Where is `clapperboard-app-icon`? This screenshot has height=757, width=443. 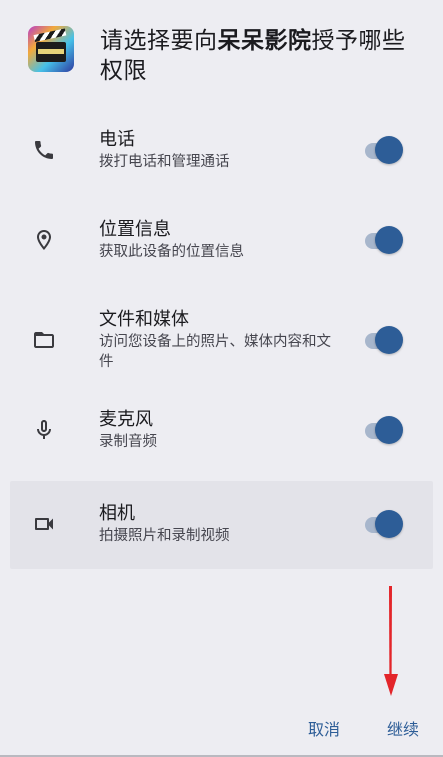 clapperboard-app-icon is located at coordinates (51, 49).